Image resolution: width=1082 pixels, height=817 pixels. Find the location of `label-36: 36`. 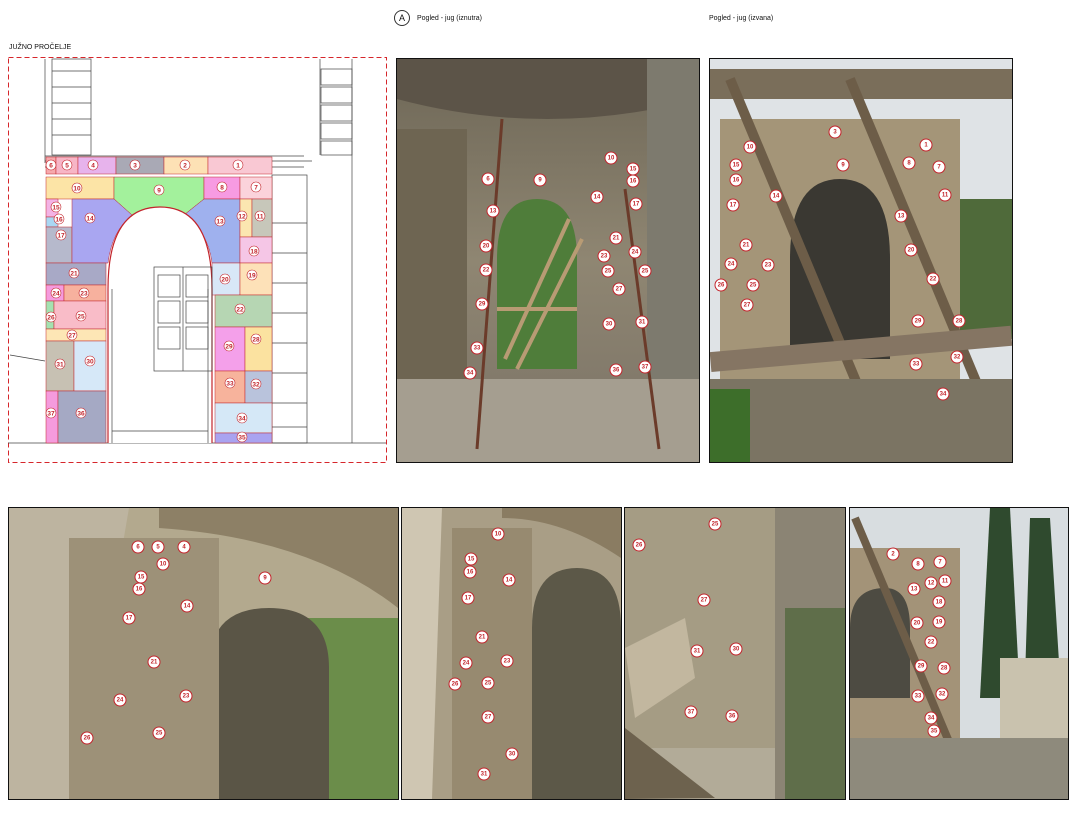

label-36: 36 is located at coordinates (616, 370).